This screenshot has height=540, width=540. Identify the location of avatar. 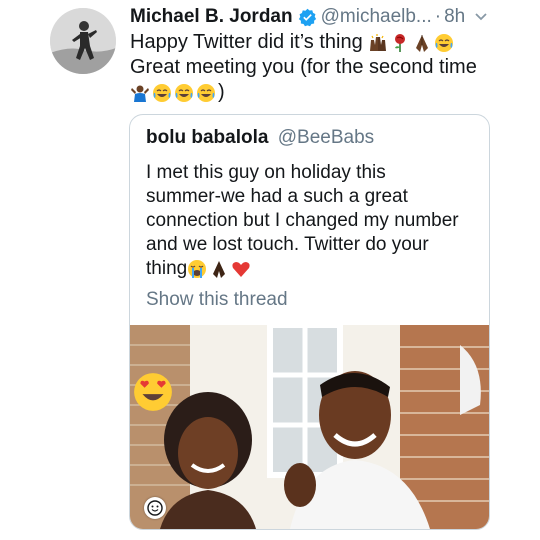
(83, 41).